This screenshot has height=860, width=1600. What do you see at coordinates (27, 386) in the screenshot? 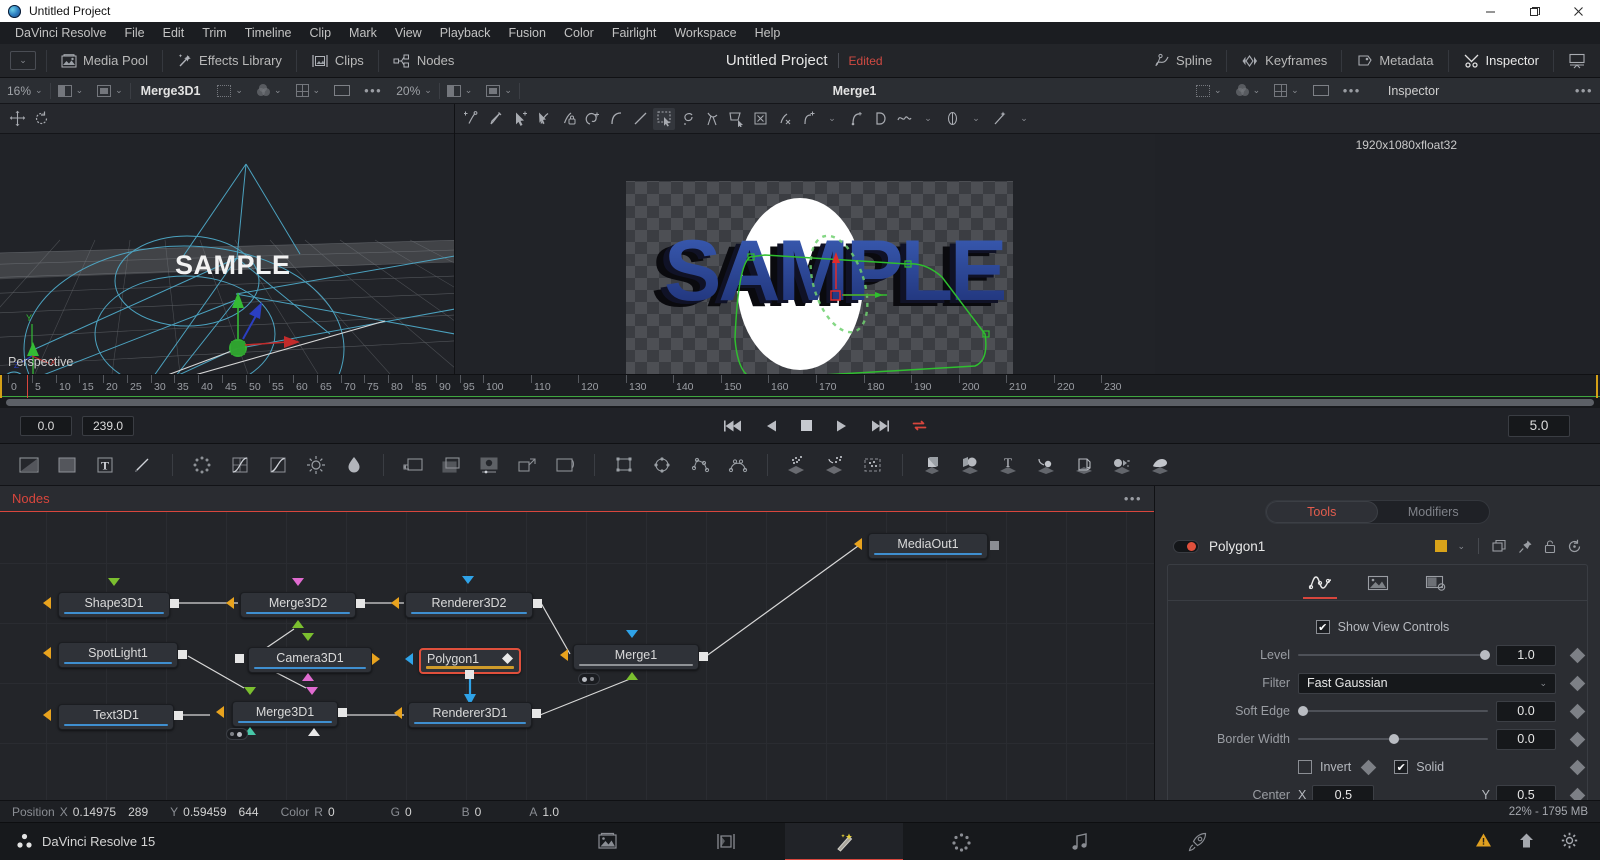
I see `playhead` at bounding box center [27, 386].